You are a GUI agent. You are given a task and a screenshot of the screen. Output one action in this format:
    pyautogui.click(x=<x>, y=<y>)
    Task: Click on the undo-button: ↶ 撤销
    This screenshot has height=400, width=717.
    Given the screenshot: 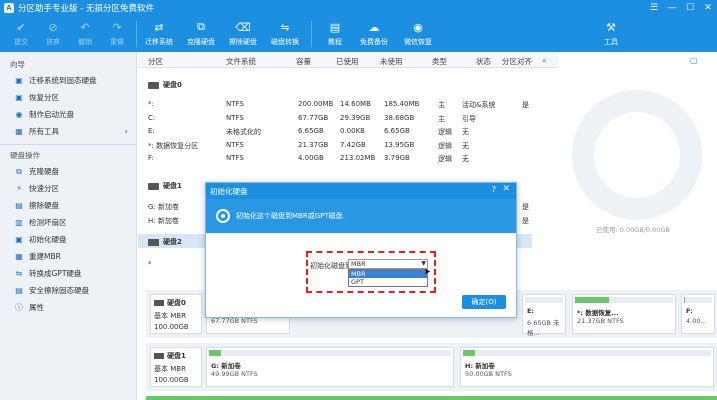 What is the action you would take?
    pyautogui.click(x=85, y=31)
    